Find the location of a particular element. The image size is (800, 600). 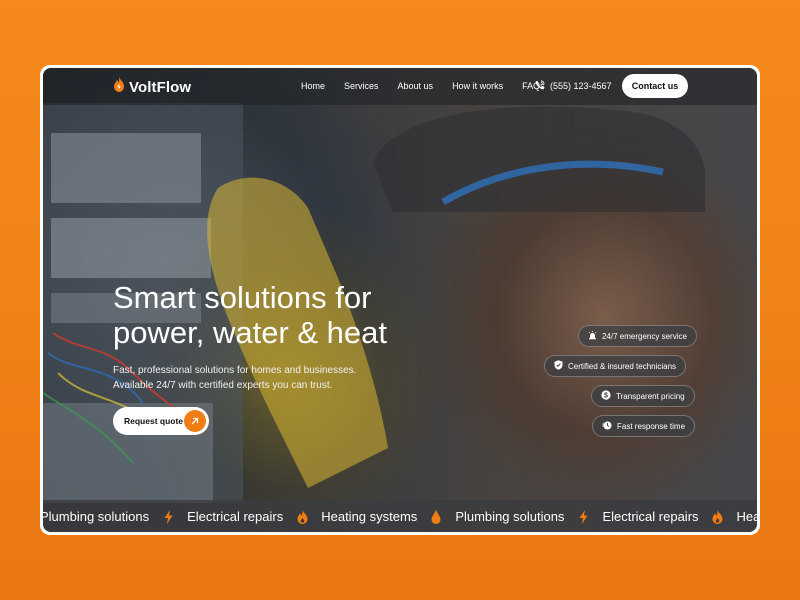

drop-icon is located at coordinates (436, 516).